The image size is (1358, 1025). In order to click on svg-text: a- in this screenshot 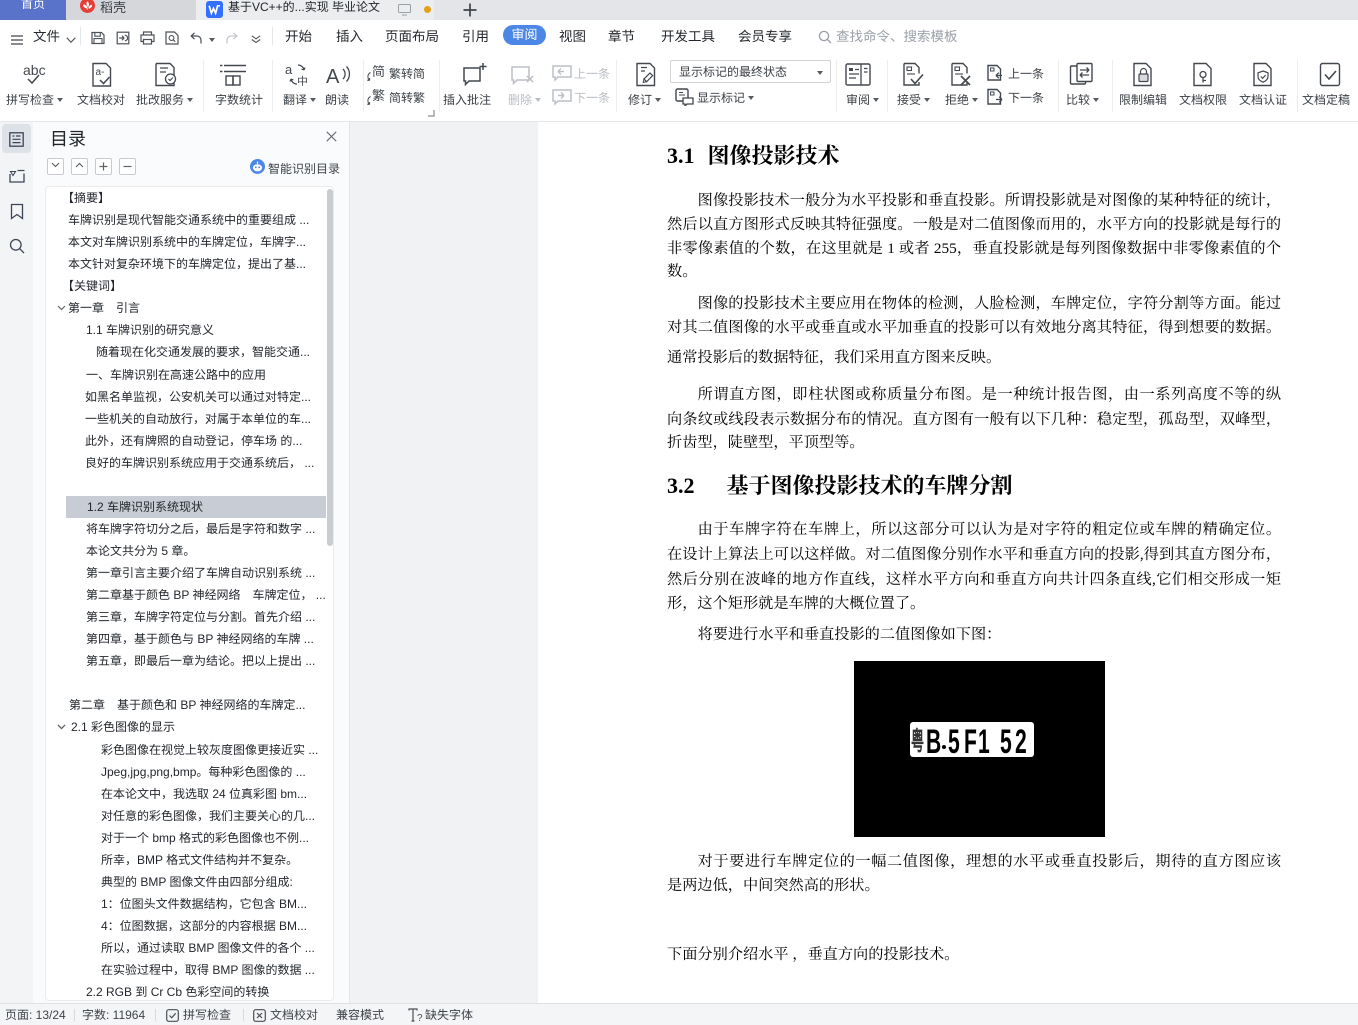, I will do `click(100, 72)`.